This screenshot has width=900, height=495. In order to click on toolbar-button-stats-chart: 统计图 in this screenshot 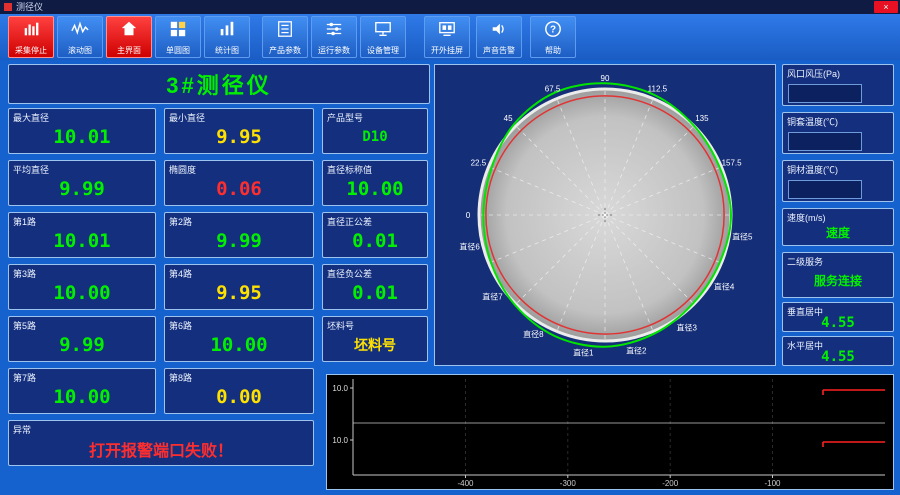, I will do `click(227, 37)`.